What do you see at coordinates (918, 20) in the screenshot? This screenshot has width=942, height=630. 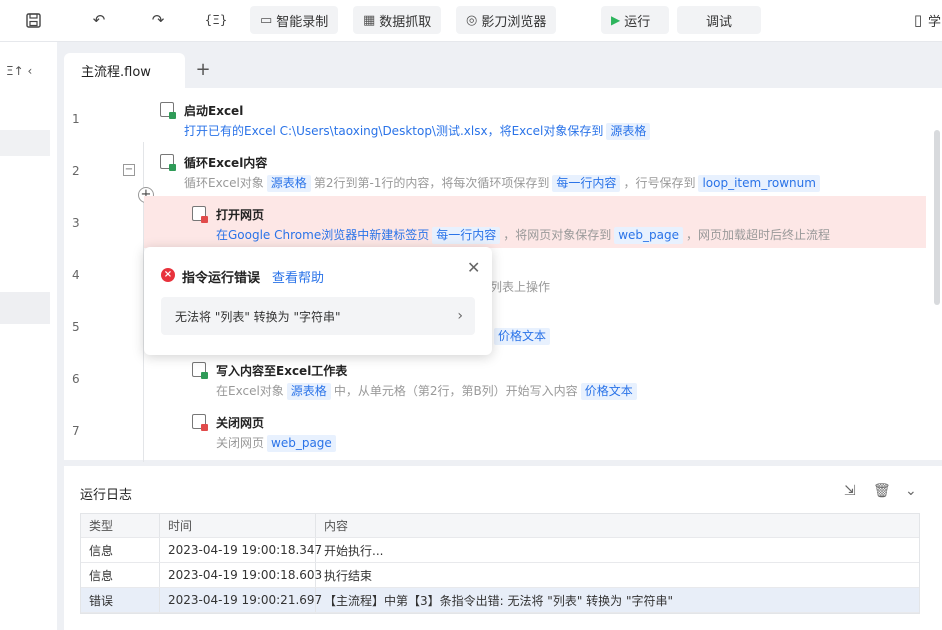 I see `book-icon: ▯` at bounding box center [918, 20].